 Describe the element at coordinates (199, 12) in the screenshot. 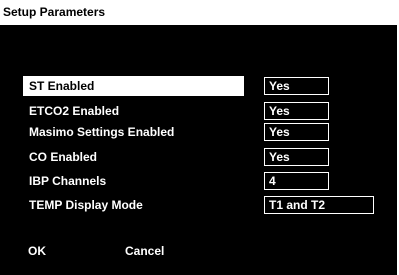

I see `window-title: Setup Parameters` at that location.